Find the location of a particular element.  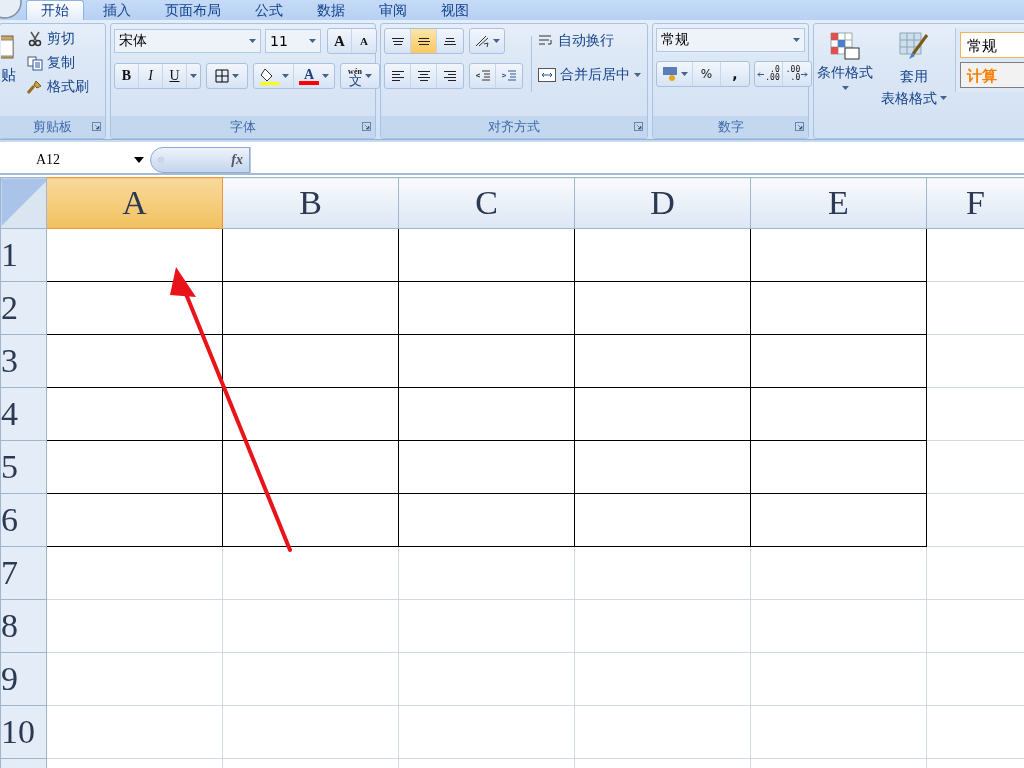

row-header: 4 is located at coordinates (23, 414).